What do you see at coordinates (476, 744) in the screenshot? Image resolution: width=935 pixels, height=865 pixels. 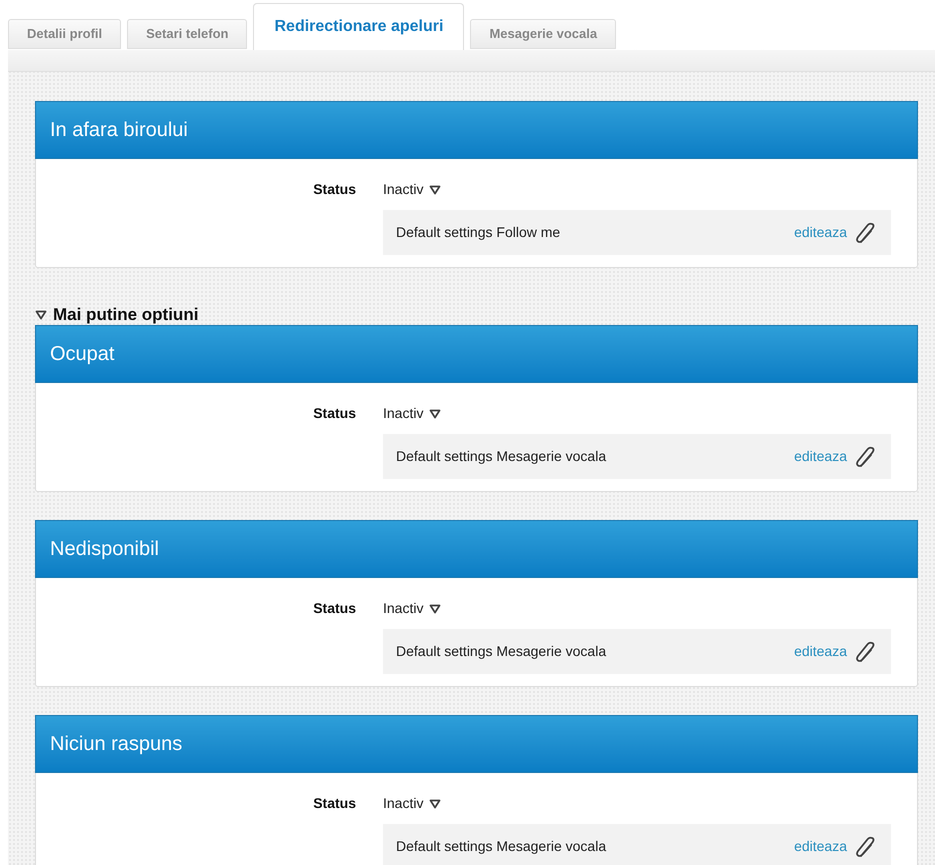 I see `section-header: Niciun raspuns` at bounding box center [476, 744].